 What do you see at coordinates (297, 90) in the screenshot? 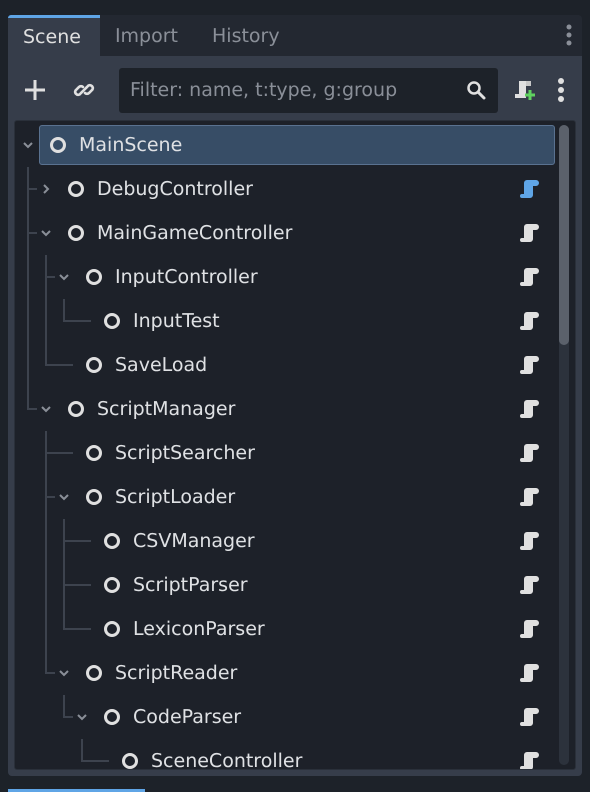
I see `filter-input: Filter: name, t:type, g:group` at bounding box center [297, 90].